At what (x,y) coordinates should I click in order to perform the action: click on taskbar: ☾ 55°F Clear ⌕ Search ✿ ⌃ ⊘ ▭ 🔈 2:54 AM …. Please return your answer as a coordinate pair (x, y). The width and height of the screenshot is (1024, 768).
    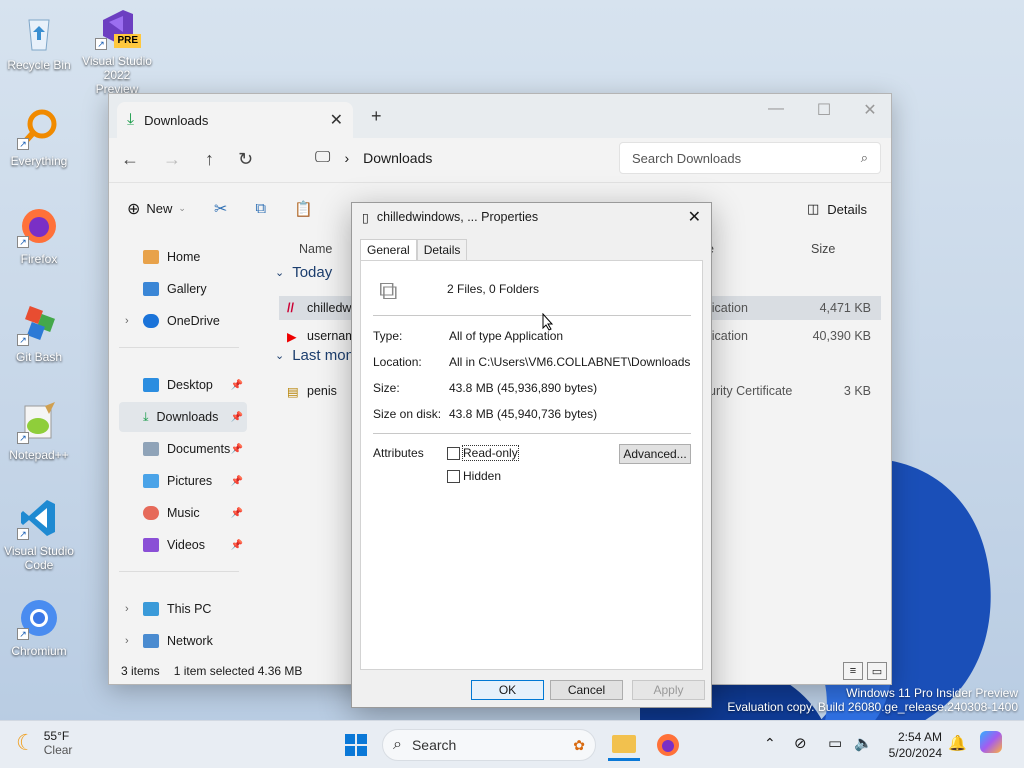
    Looking at the image, I should click on (512, 744).